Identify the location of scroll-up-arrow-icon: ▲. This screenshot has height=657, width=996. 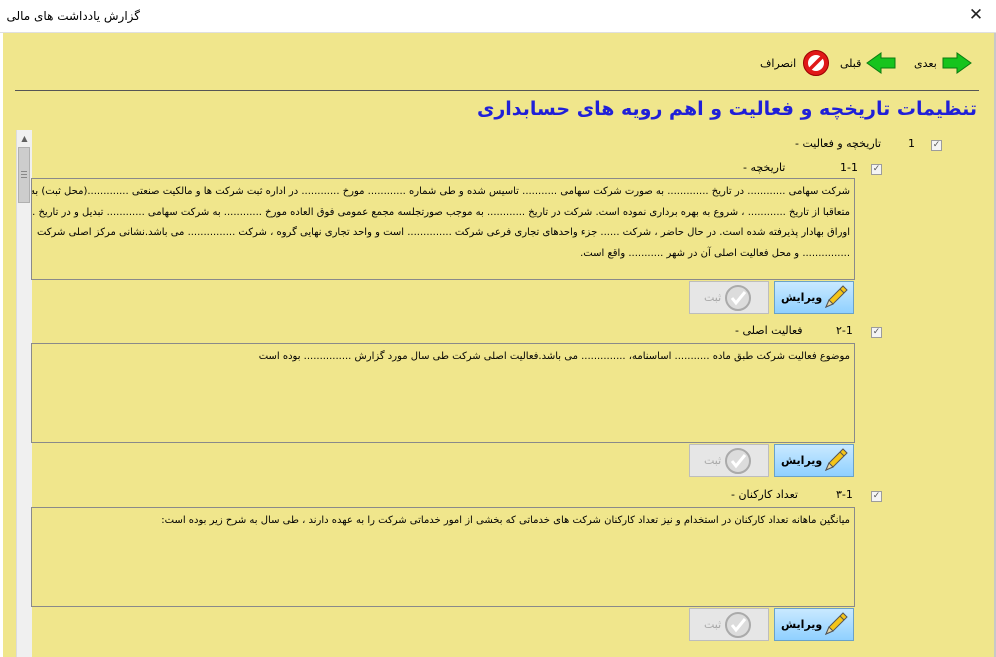
(24, 138).